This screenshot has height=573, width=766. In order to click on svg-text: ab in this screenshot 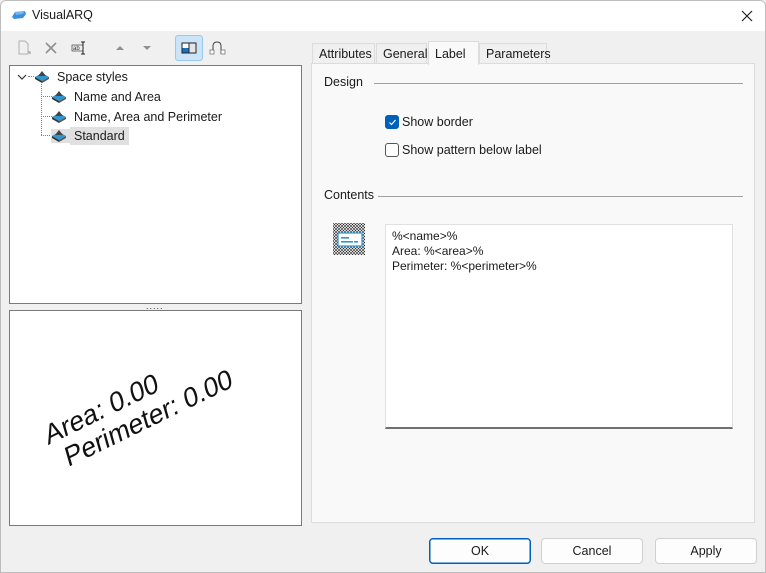, I will do `click(76, 49)`.